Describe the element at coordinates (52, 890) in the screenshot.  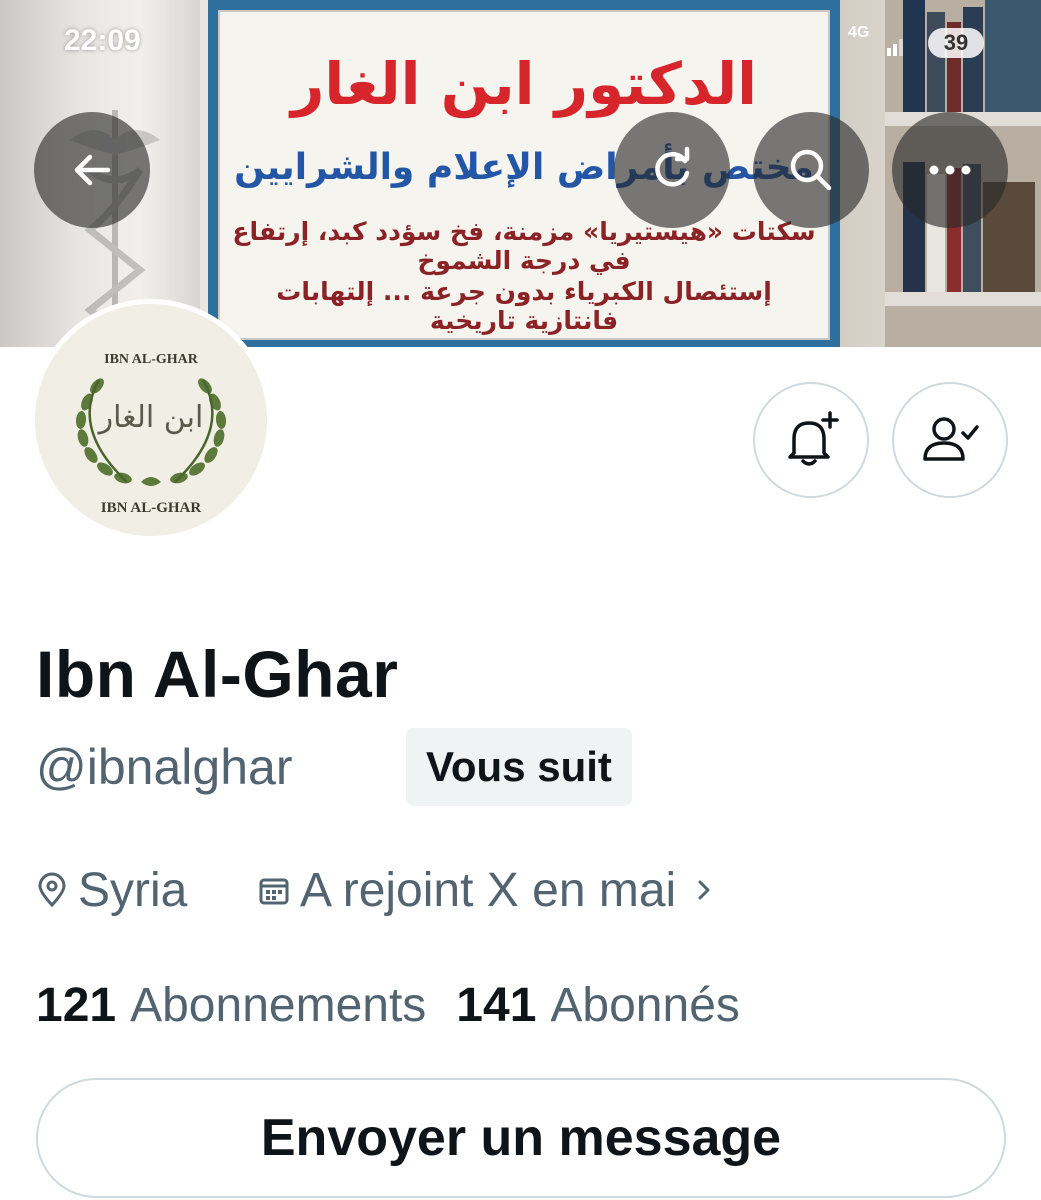
I see `location-pin-icon` at that location.